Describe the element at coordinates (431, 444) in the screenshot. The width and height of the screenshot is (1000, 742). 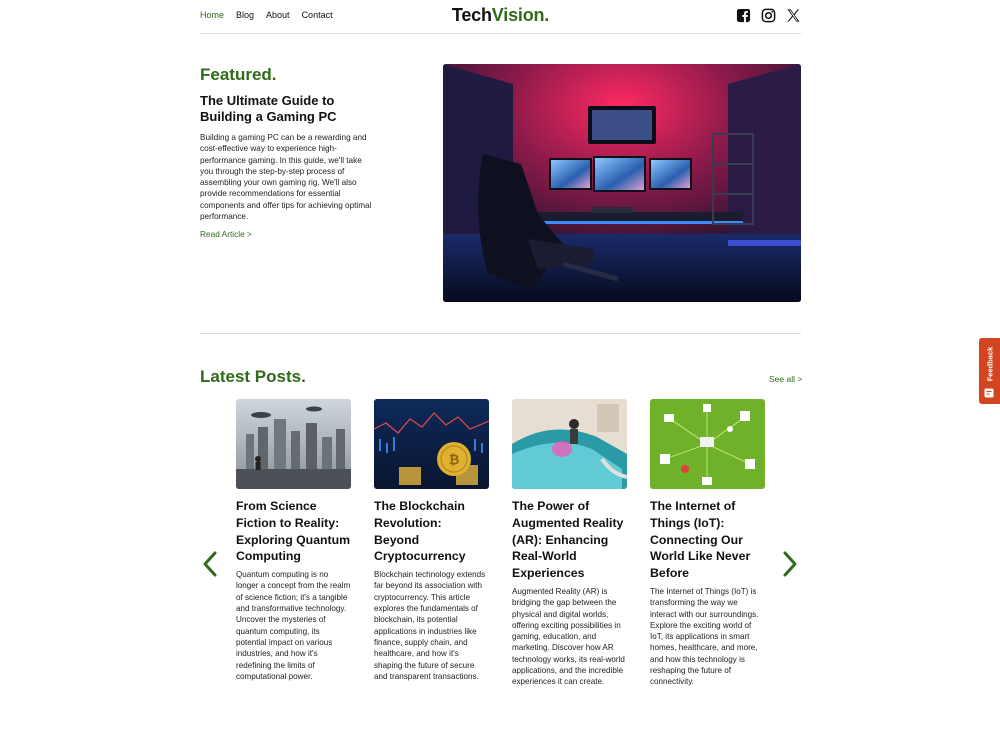
I see `post-image-blockchain: ₿` at that location.